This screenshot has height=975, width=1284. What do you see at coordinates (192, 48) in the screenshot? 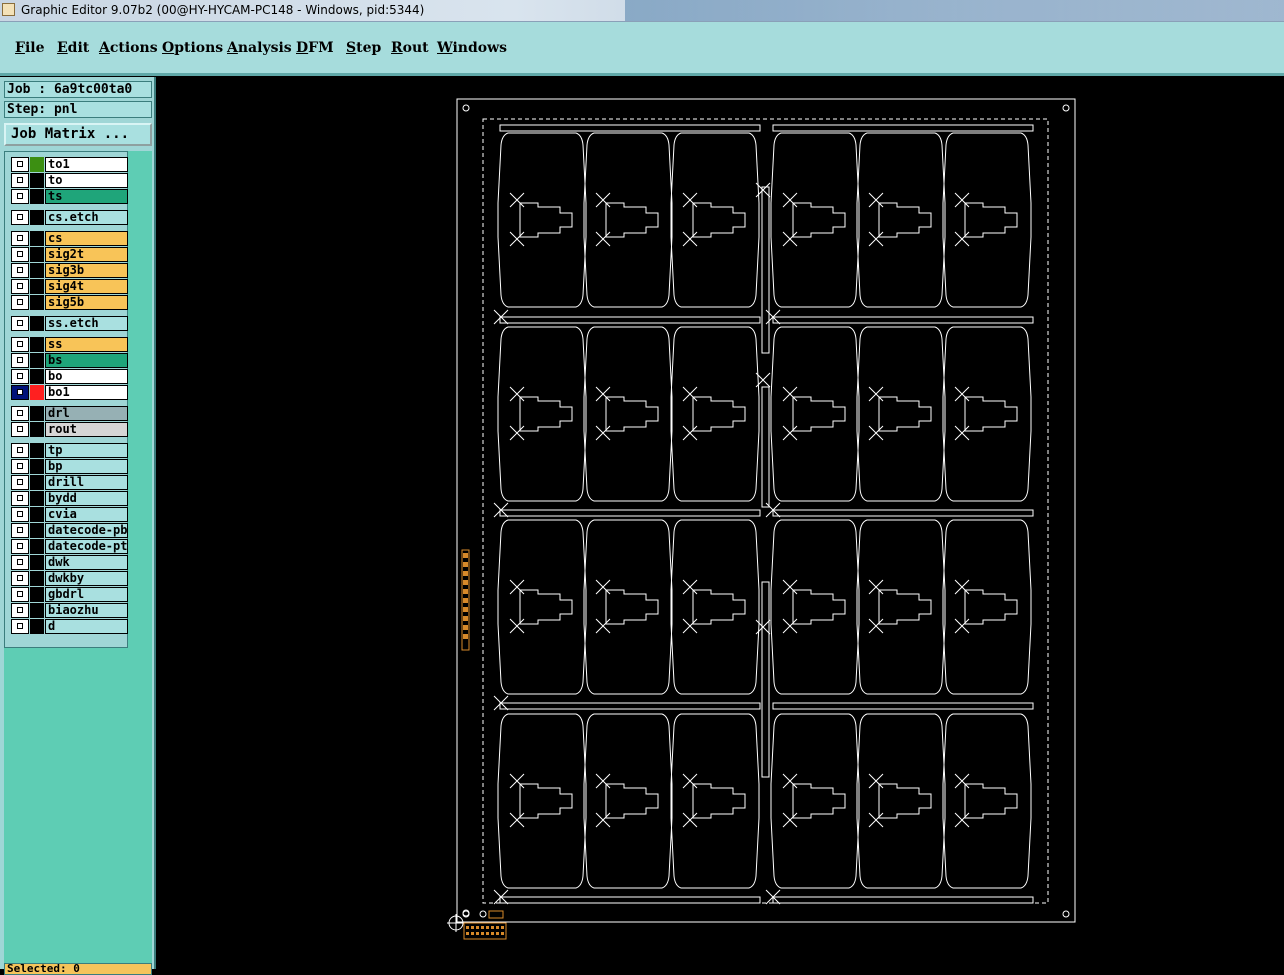
I see `menu-options: Options` at bounding box center [192, 48].